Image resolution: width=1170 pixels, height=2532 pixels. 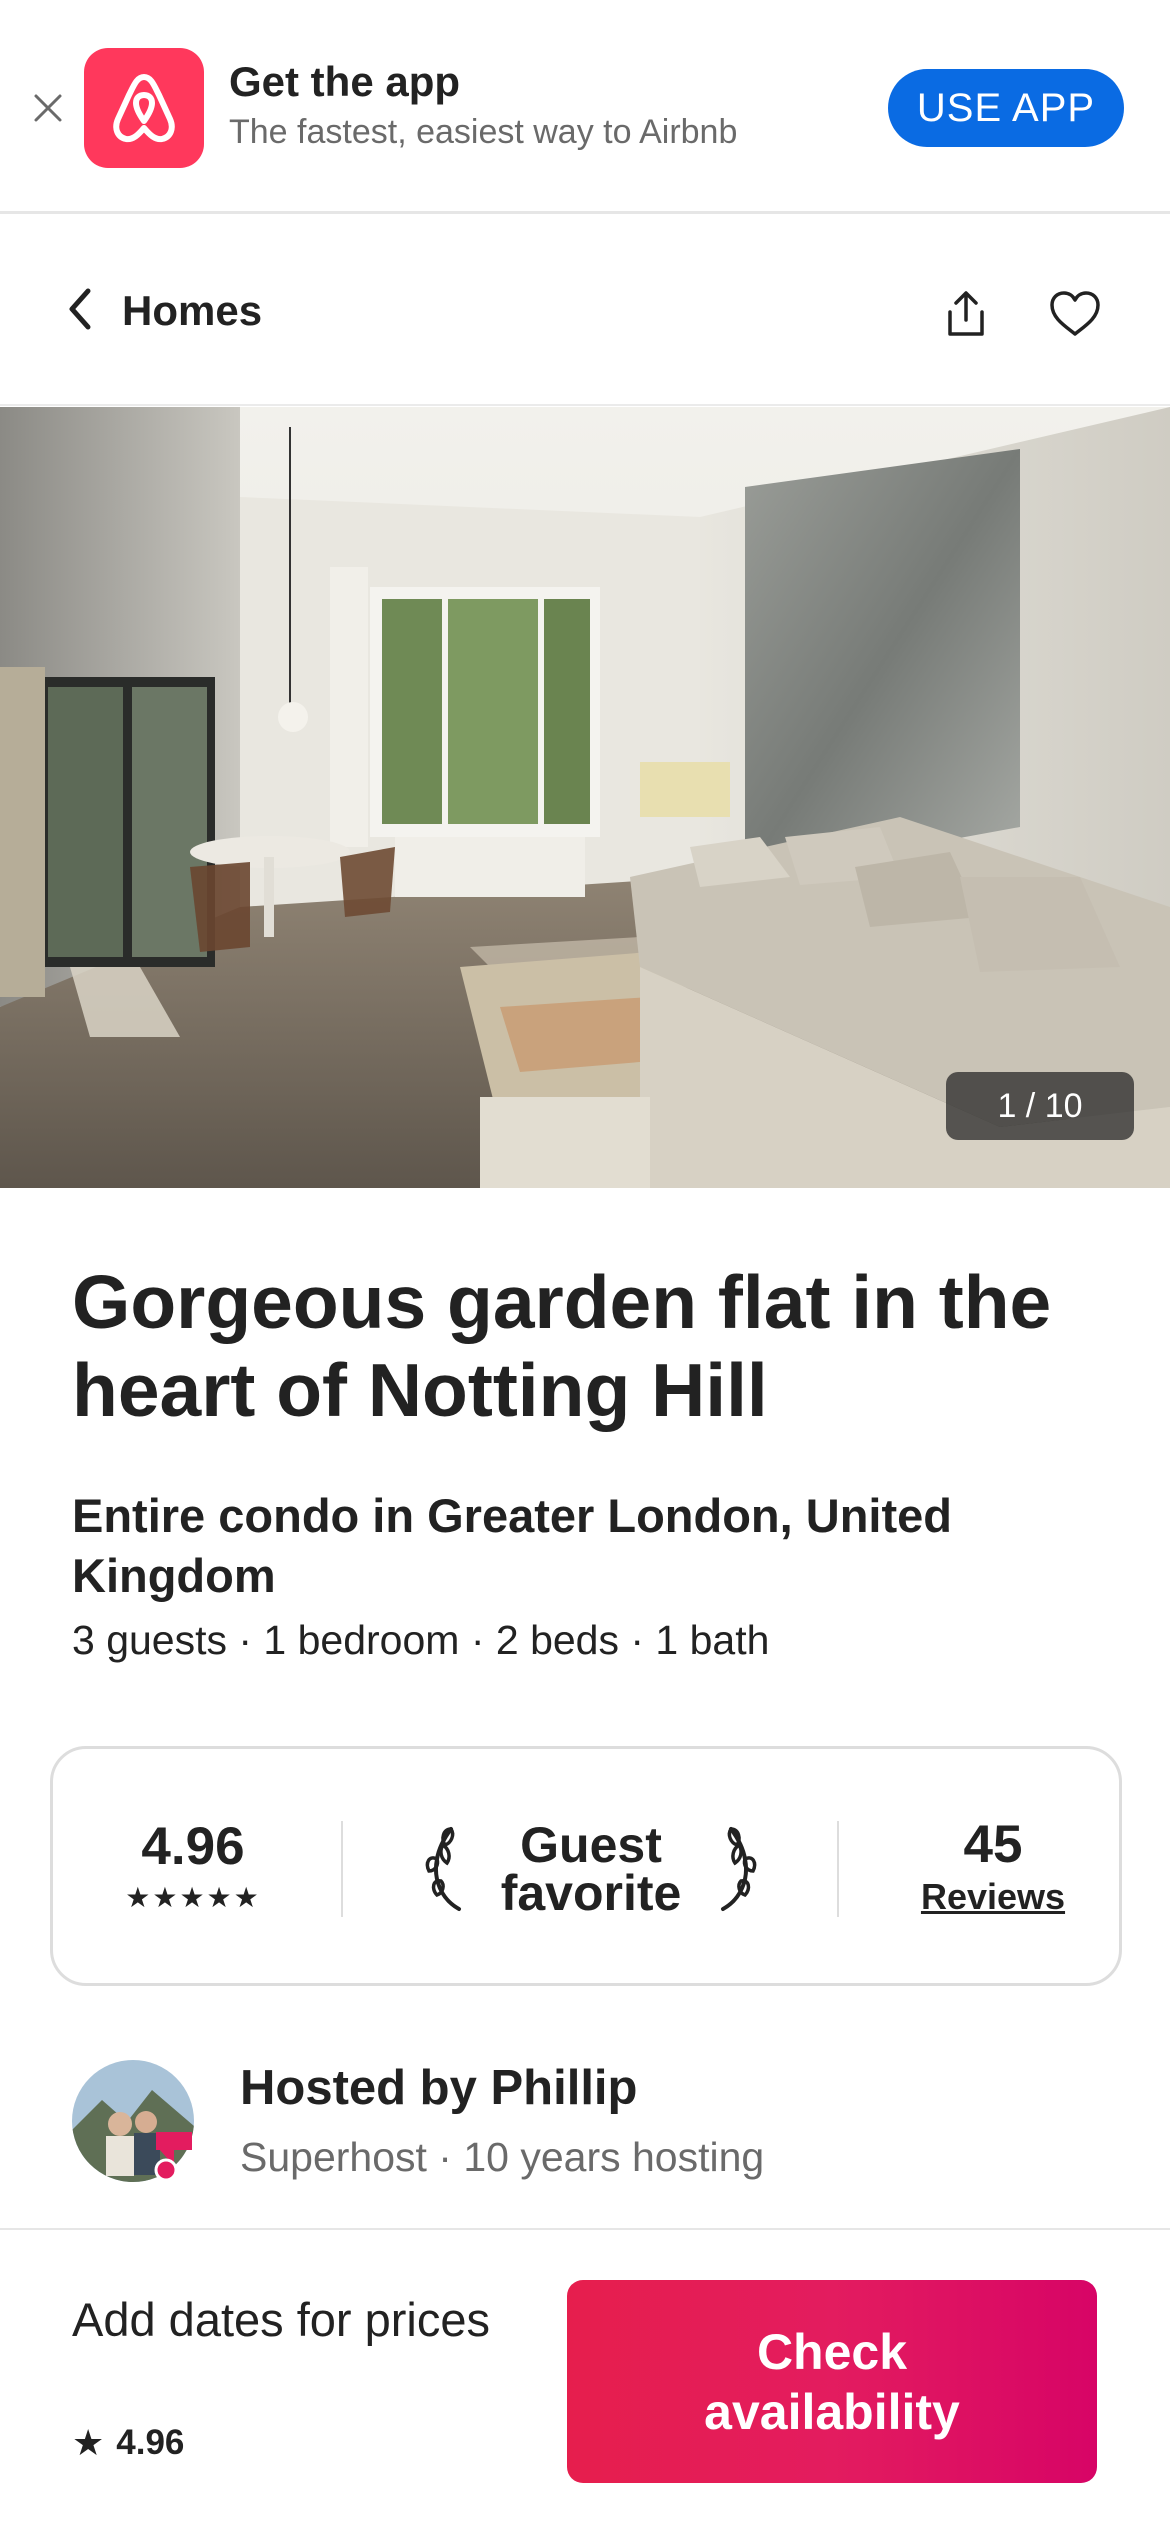 I want to click on back-label: Homes, so click(x=192, y=310).